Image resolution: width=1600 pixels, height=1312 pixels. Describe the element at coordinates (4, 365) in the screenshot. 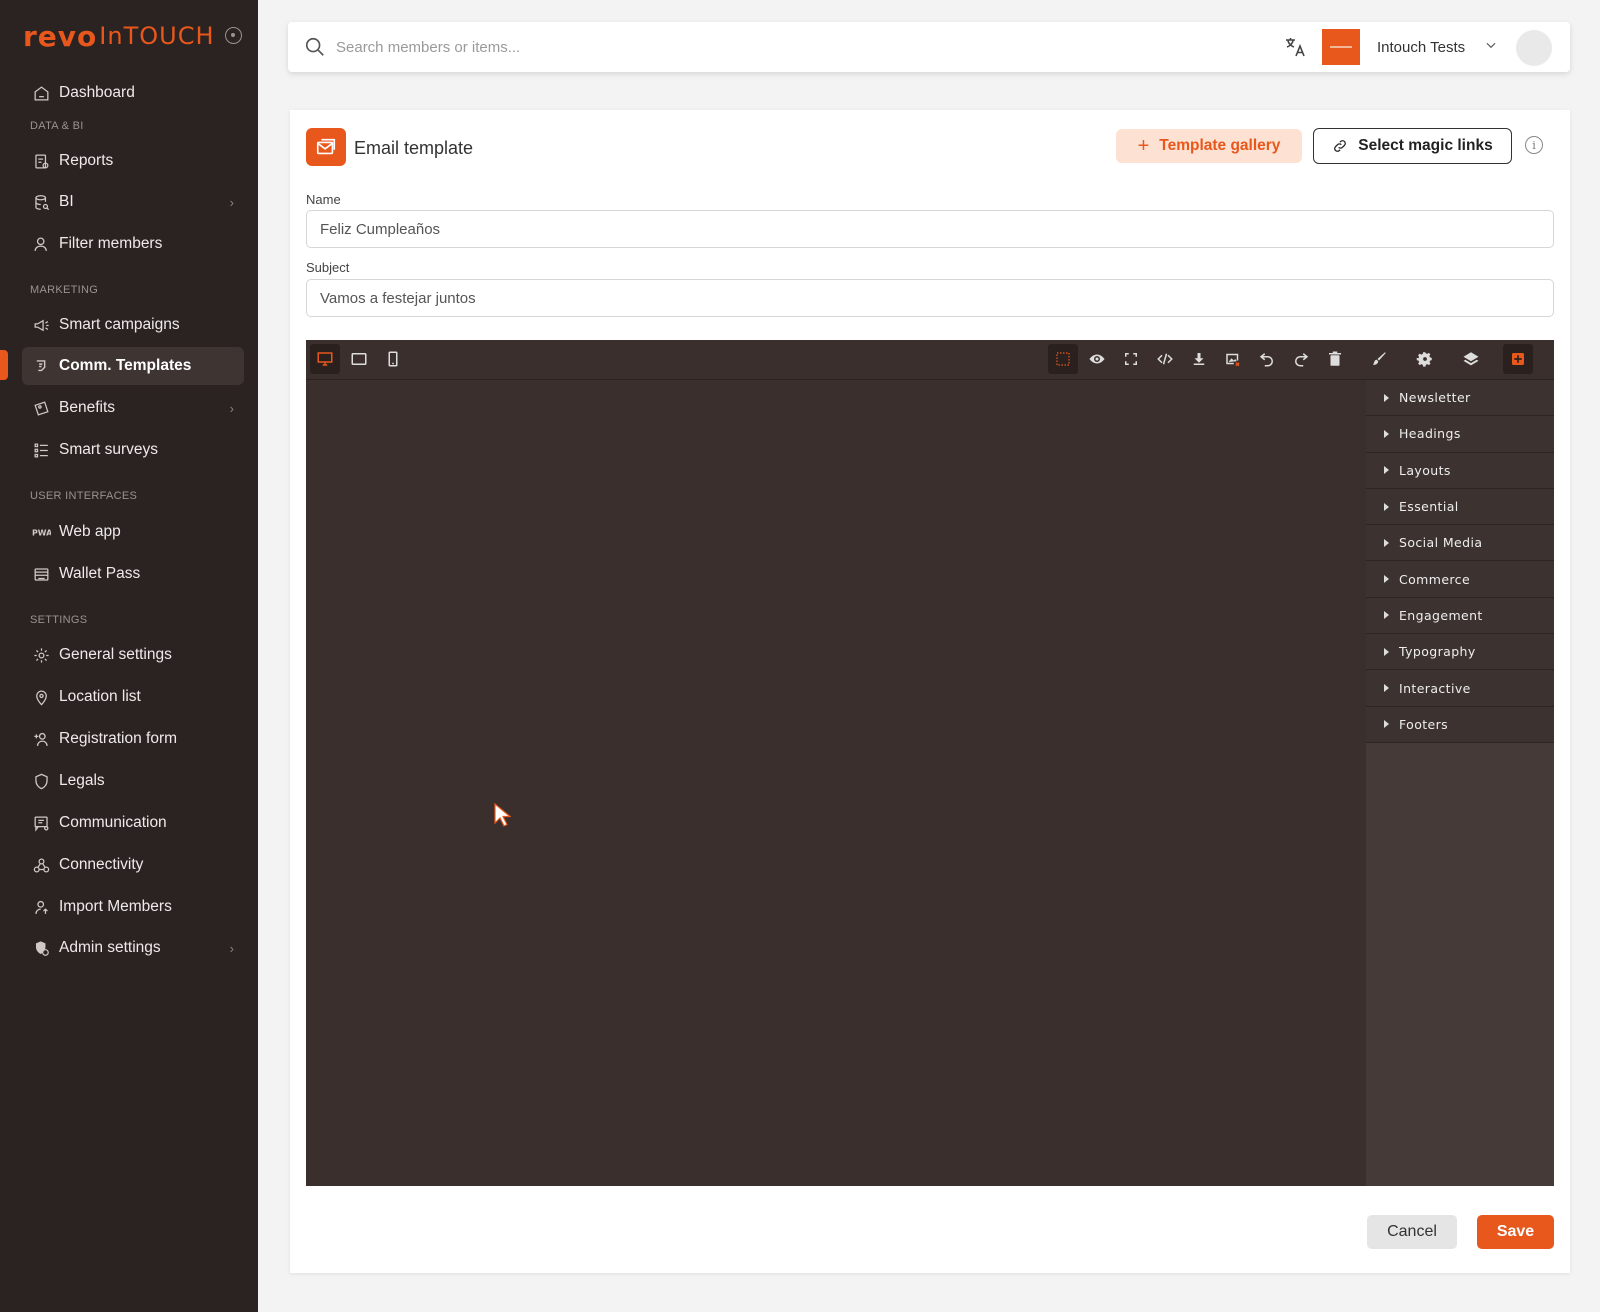

I see `active-nav-marker` at that location.